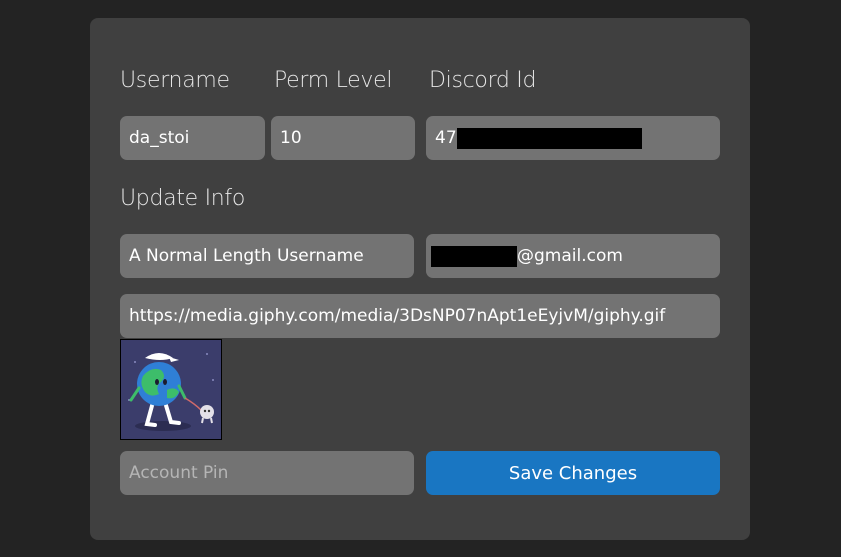 The width and height of the screenshot is (841, 557). I want to click on avatar-preview-image, so click(171, 389).